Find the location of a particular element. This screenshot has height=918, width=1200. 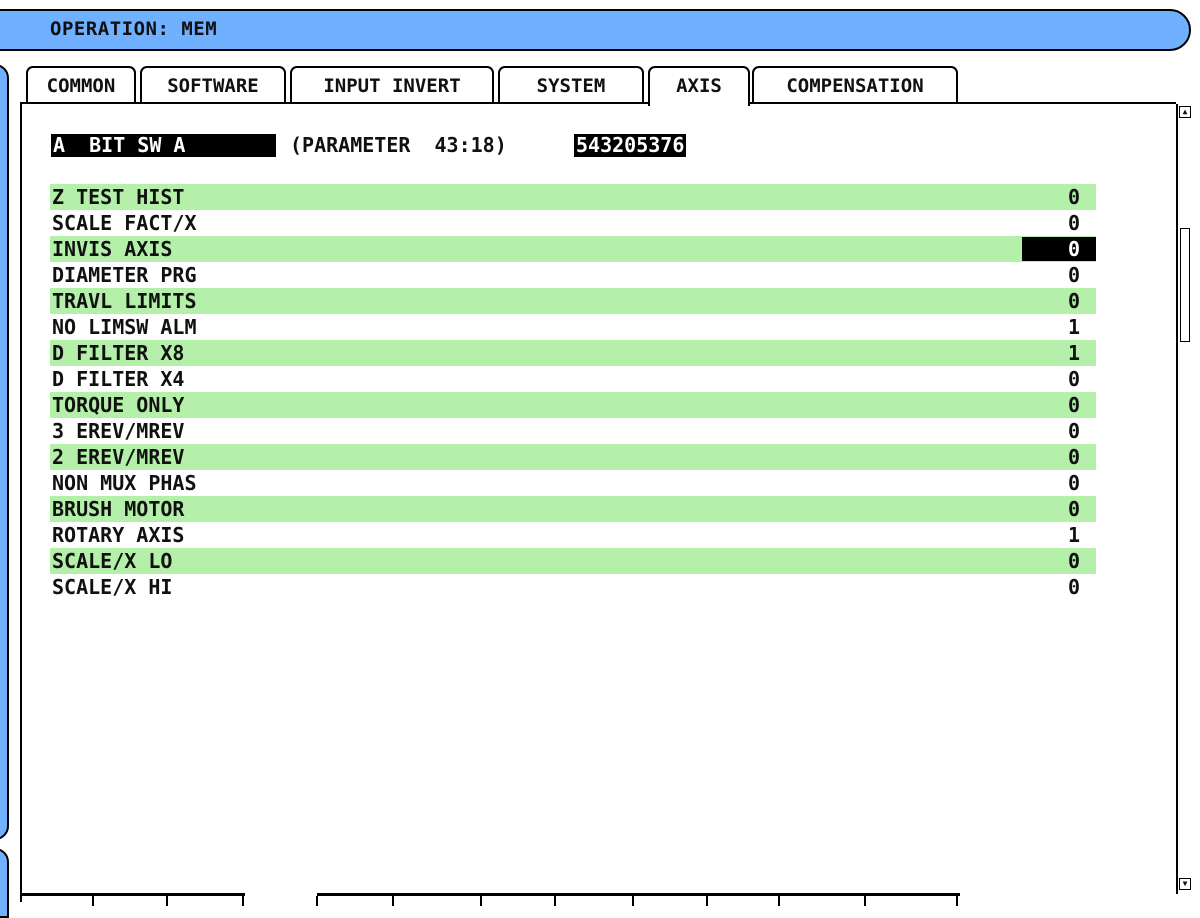

parameter-row-label: D FILTER X8 is located at coordinates (118, 353).